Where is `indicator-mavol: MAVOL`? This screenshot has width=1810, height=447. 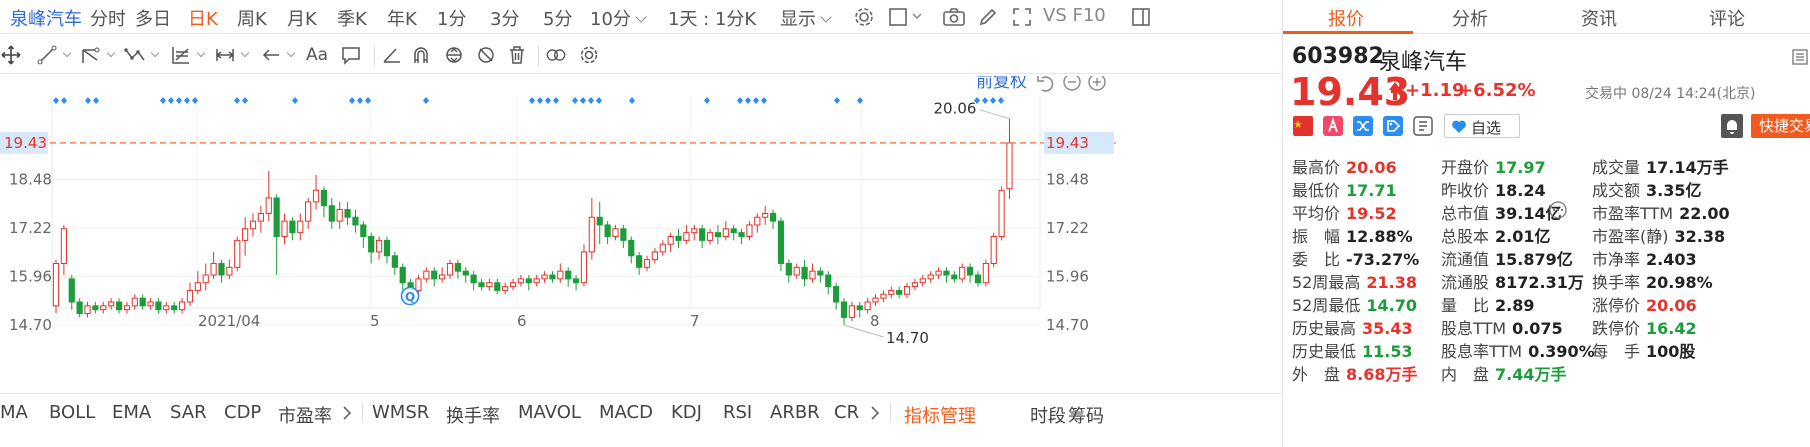
indicator-mavol: MAVOL is located at coordinates (549, 412).